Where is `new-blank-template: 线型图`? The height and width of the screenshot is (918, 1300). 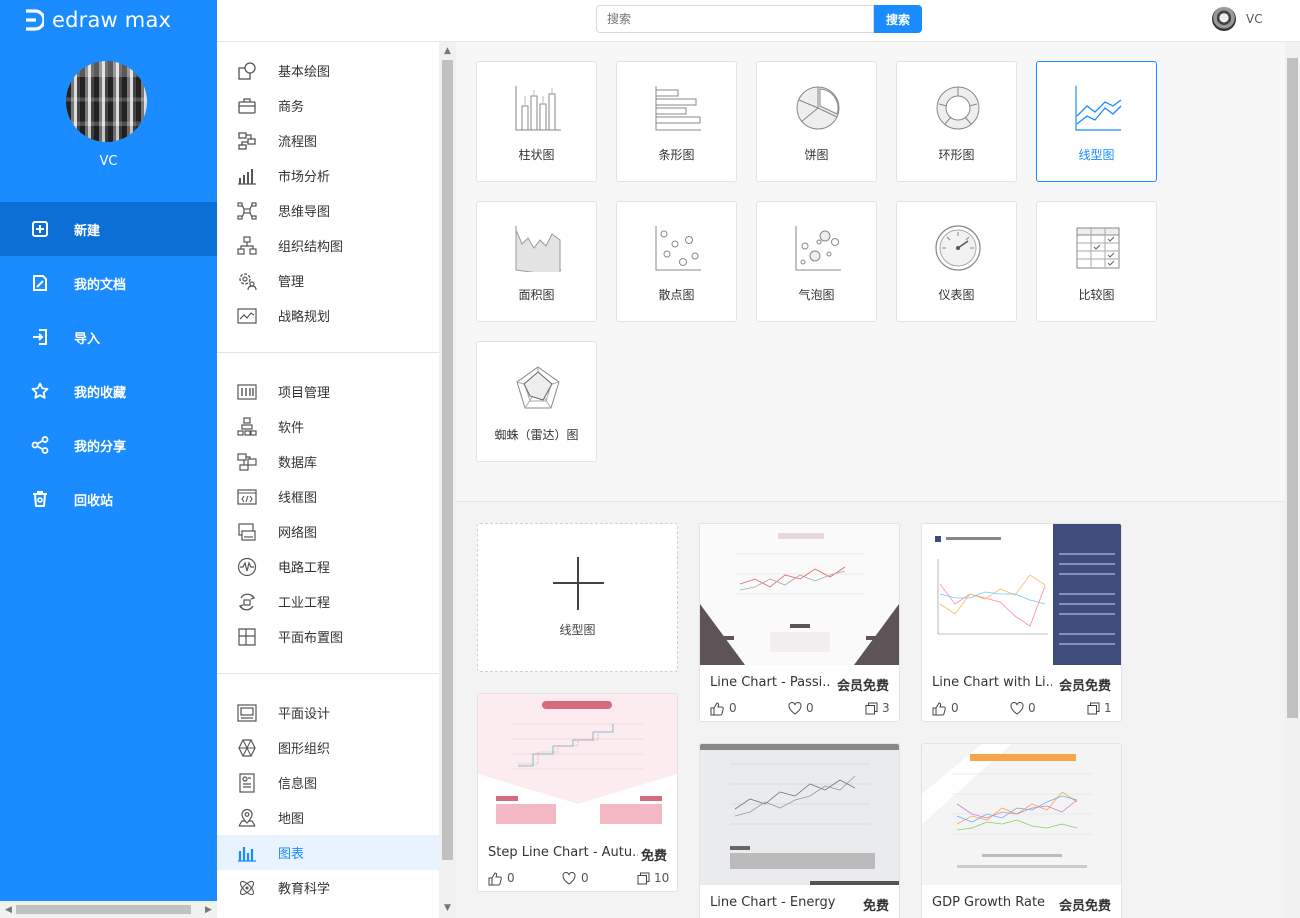 new-blank-template: 线型图 is located at coordinates (577, 597).